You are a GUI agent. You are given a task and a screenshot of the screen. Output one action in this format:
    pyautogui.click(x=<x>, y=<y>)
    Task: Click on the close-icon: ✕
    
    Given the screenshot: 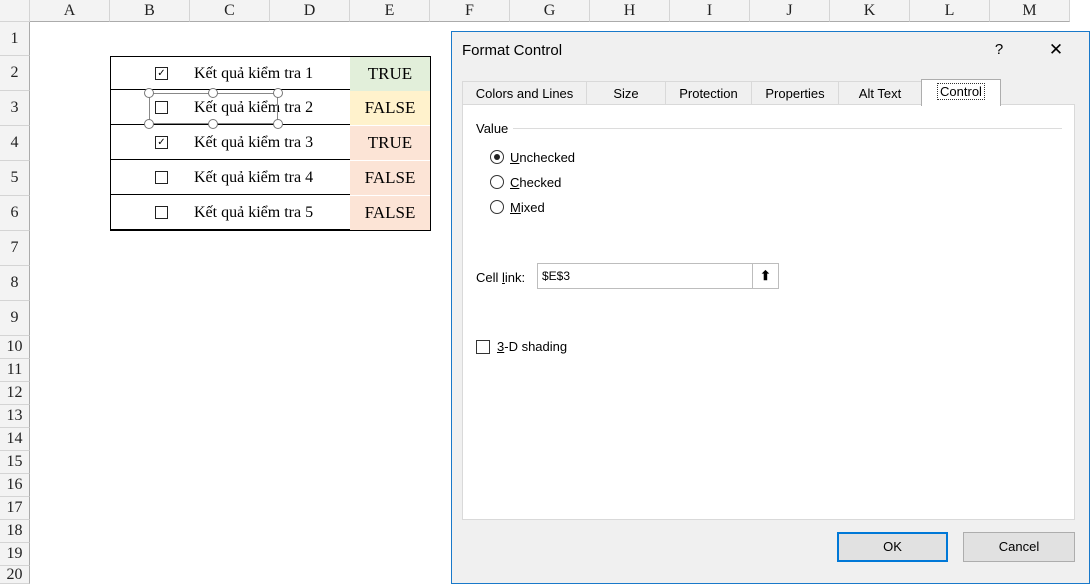 What is the action you would take?
    pyautogui.click(x=1056, y=50)
    